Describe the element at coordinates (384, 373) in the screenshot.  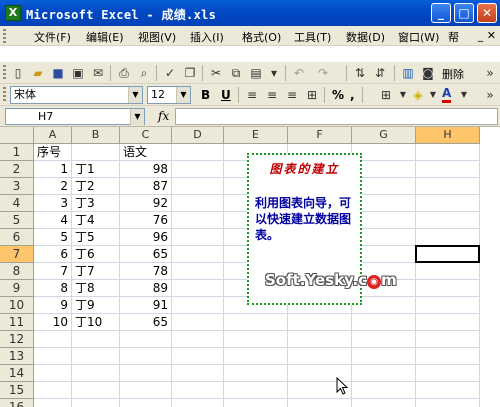
I see `cell-g14` at that location.